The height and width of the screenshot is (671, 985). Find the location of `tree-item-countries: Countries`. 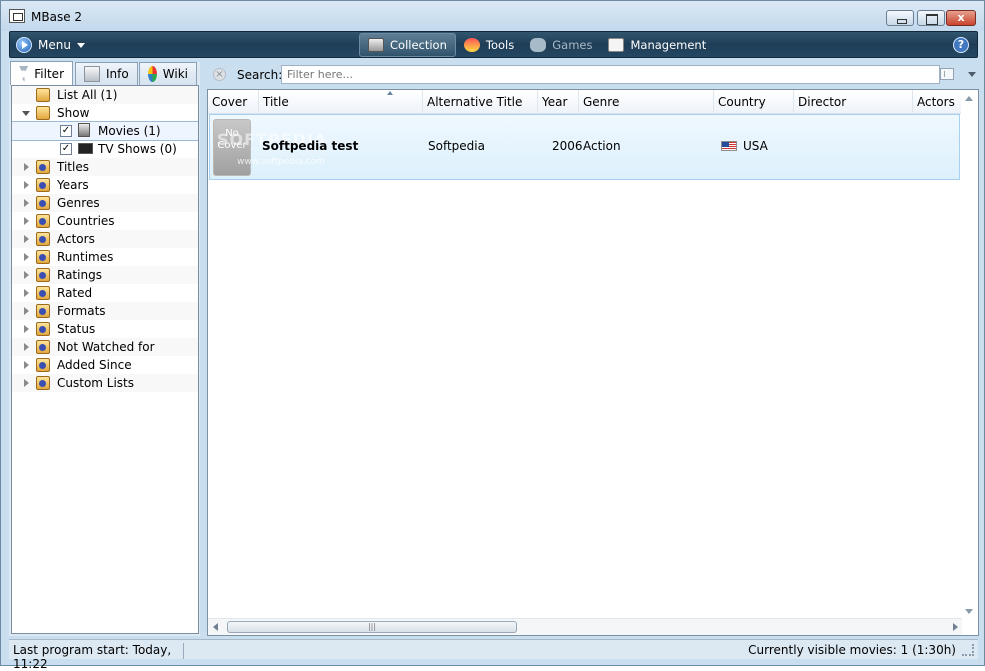

tree-item-countries: Countries is located at coordinates (105, 221).